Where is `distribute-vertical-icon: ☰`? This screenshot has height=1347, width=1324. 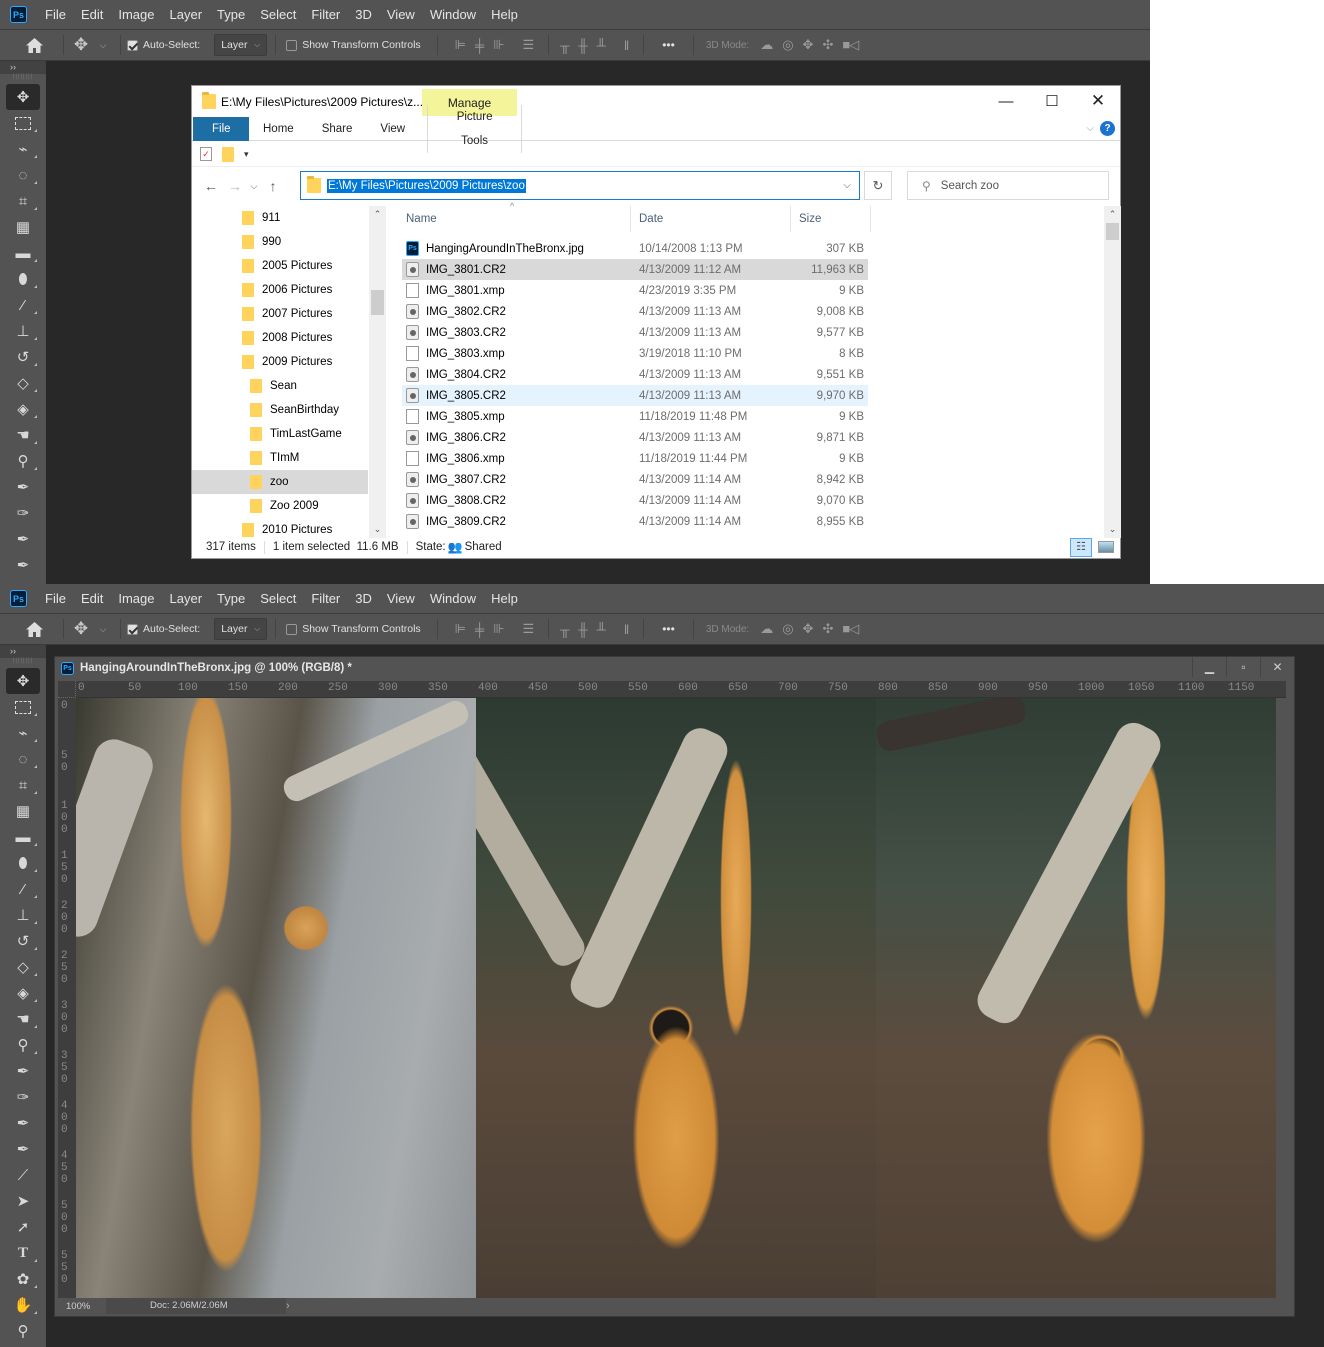
distribute-vertical-icon: ☰ is located at coordinates (529, 45).